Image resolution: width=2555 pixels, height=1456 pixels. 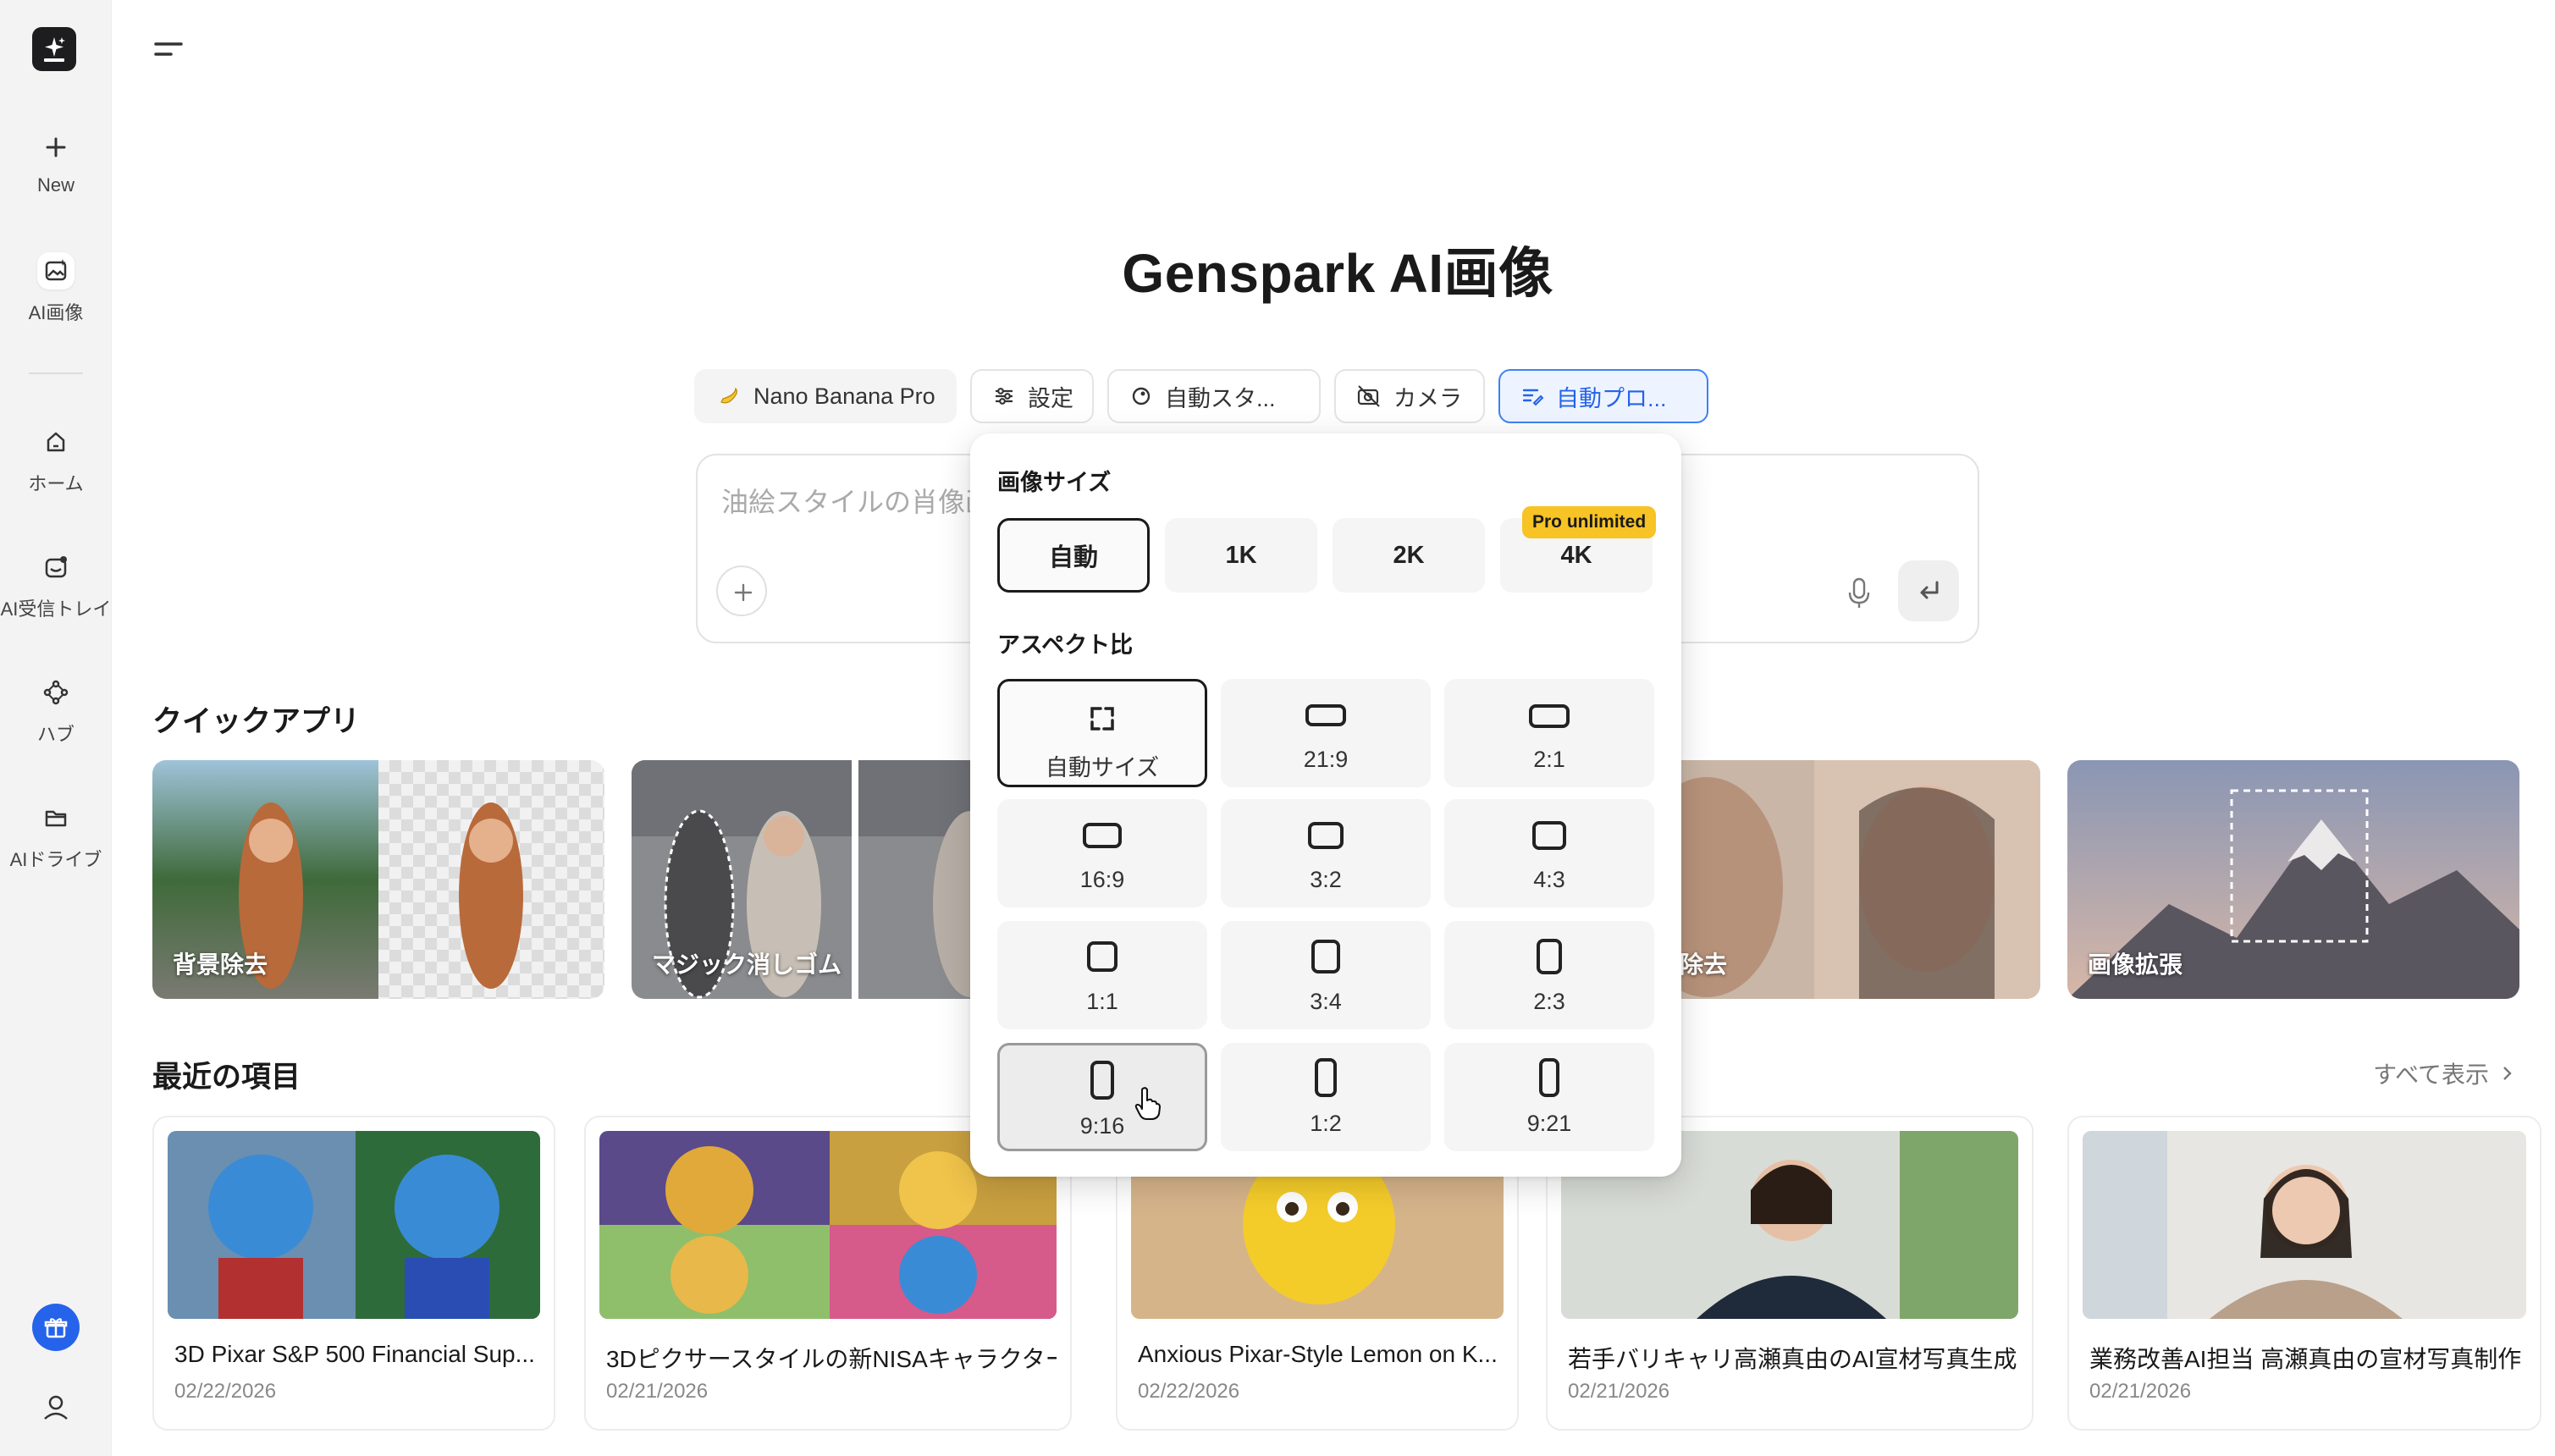 I want to click on quick-app-card: 画像拡張, so click(x=2293, y=879).